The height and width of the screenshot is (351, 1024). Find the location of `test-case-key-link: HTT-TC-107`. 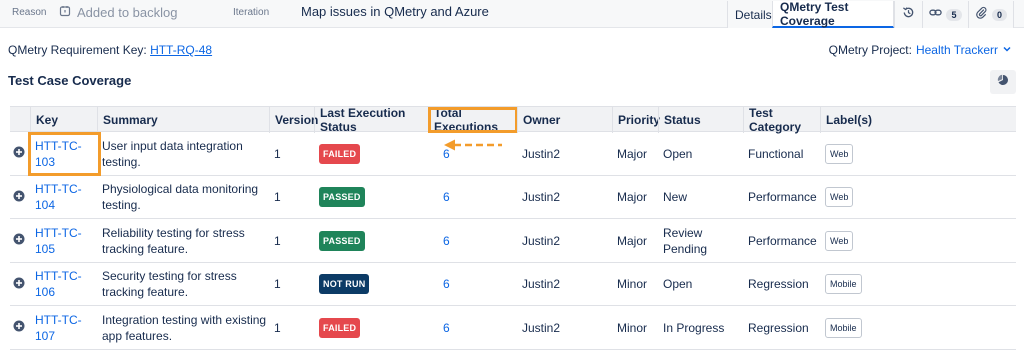

test-case-key-link: HTT-TC-107 is located at coordinates (66, 328).